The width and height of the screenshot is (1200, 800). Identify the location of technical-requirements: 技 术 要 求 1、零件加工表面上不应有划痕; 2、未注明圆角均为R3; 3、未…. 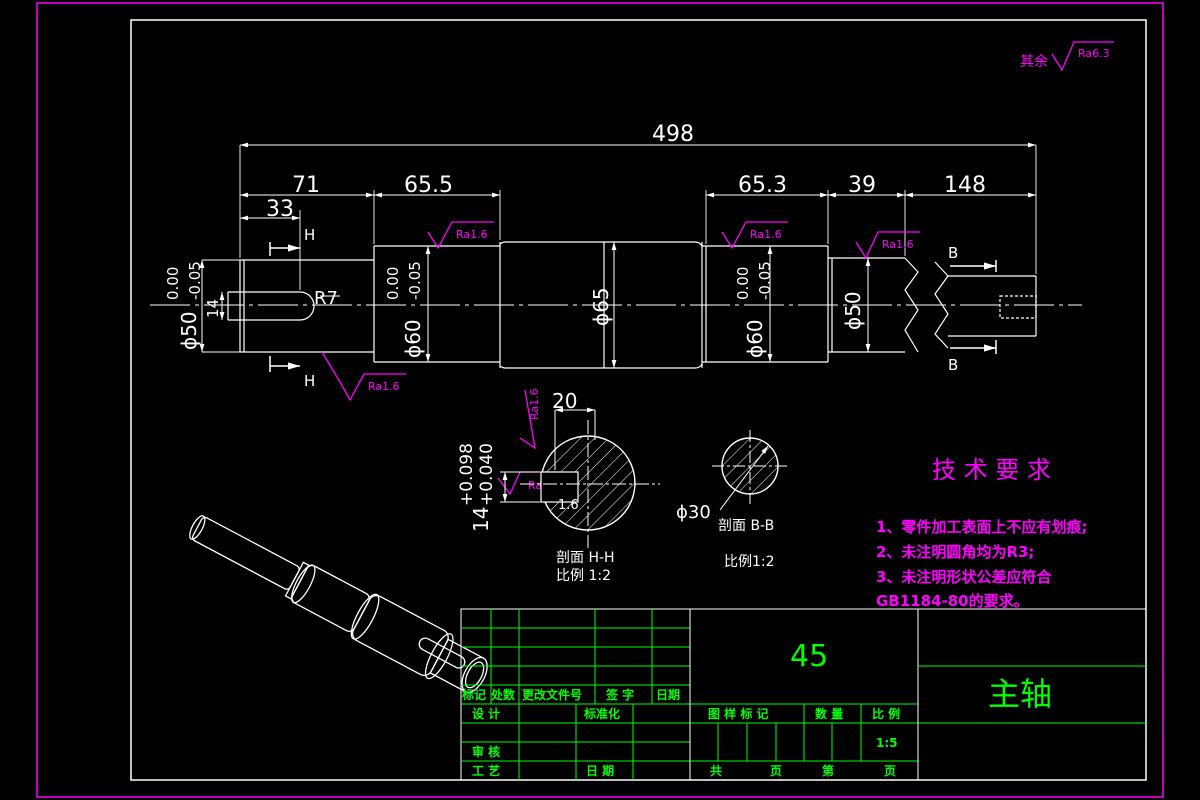
(981, 533).